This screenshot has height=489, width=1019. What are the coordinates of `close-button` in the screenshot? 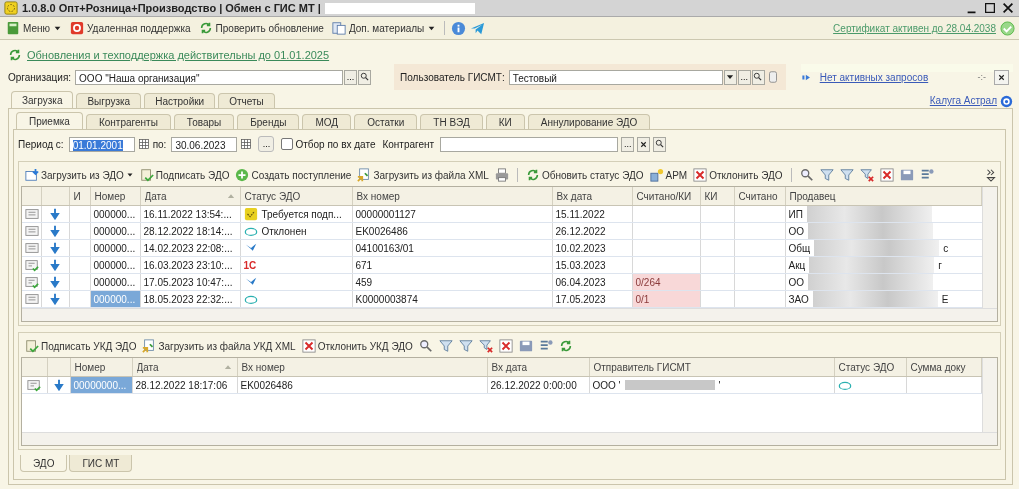 It's located at (1001, 77).